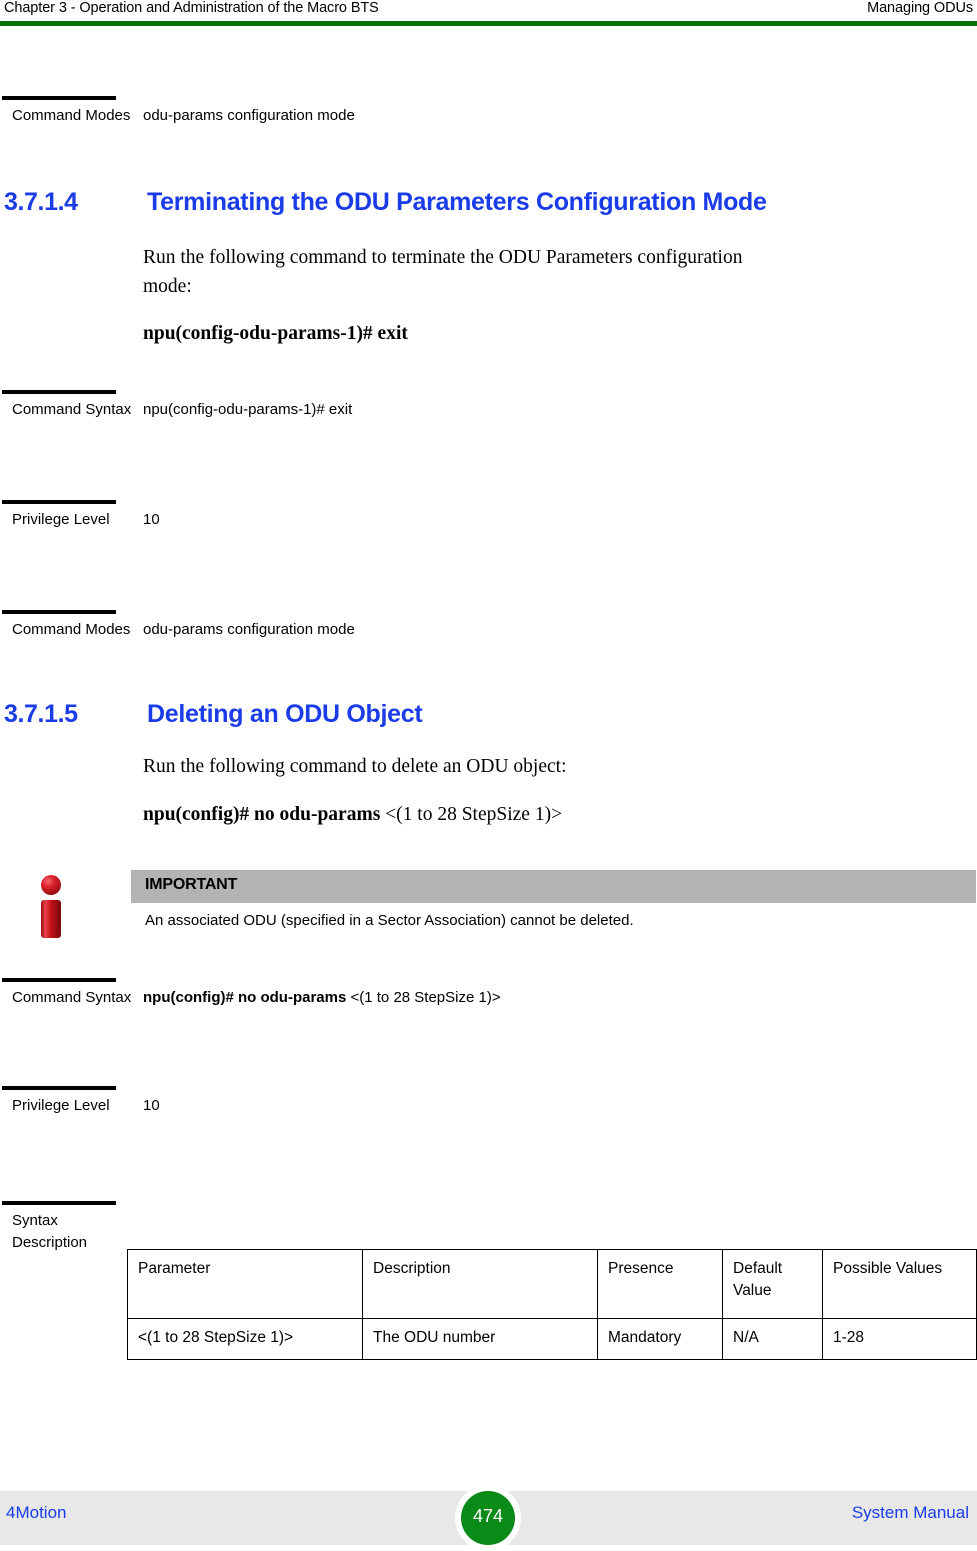 This screenshot has height=1551, width=977. Describe the element at coordinates (899, 1339) in the screenshot. I see `cell-possible-values: 1-28` at that location.